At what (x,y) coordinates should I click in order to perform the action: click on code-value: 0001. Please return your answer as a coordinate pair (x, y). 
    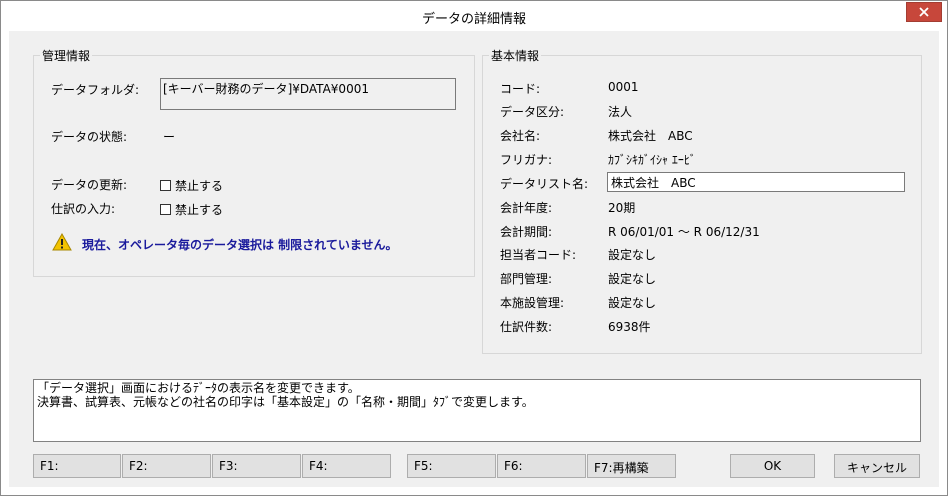
    Looking at the image, I should click on (623, 87).